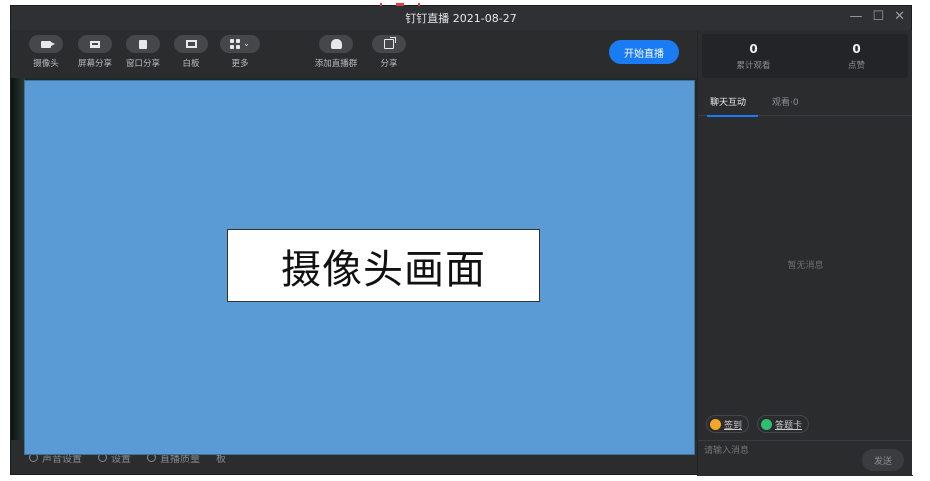  Describe the element at coordinates (95, 44) in the screenshot. I see `screen-share-icon` at that location.